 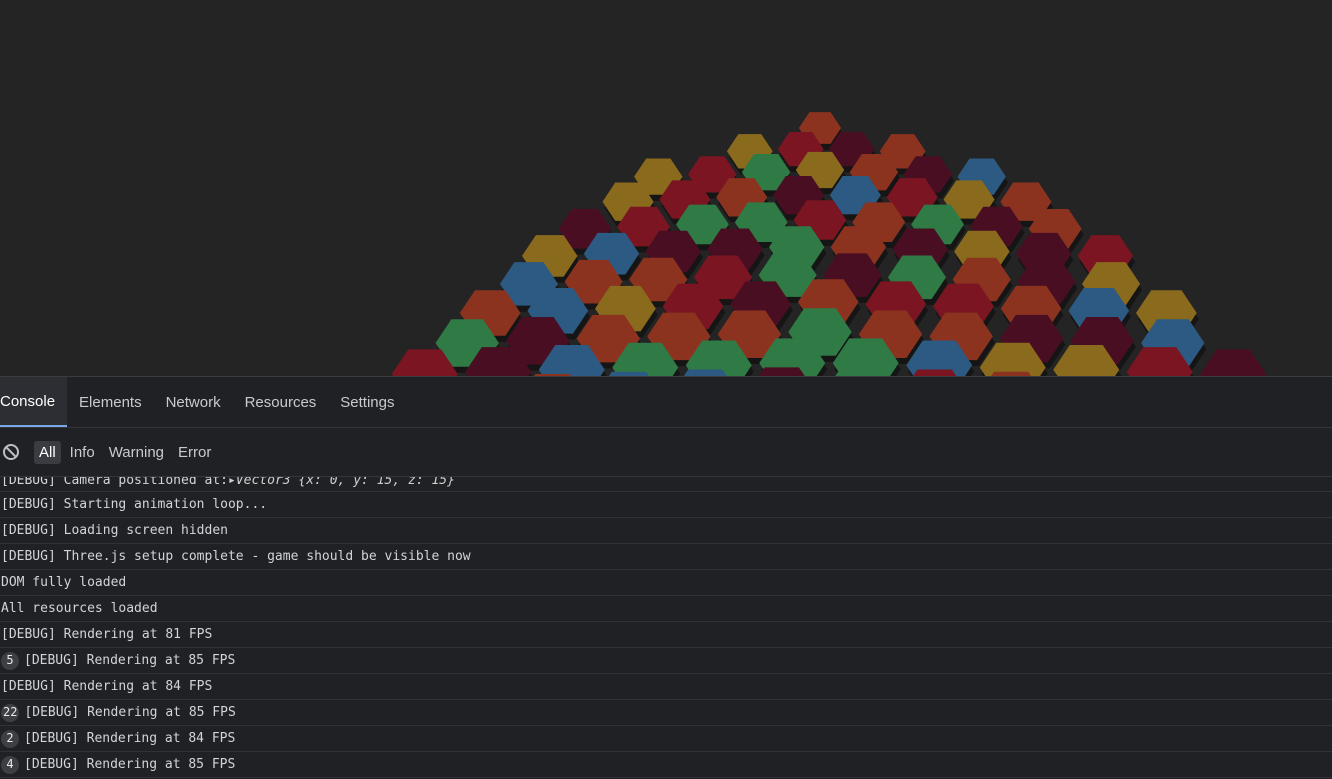 What do you see at coordinates (666, 452) in the screenshot?
I see `console-filterbar: All Info Warning Error` at bounding box center [666, 452].